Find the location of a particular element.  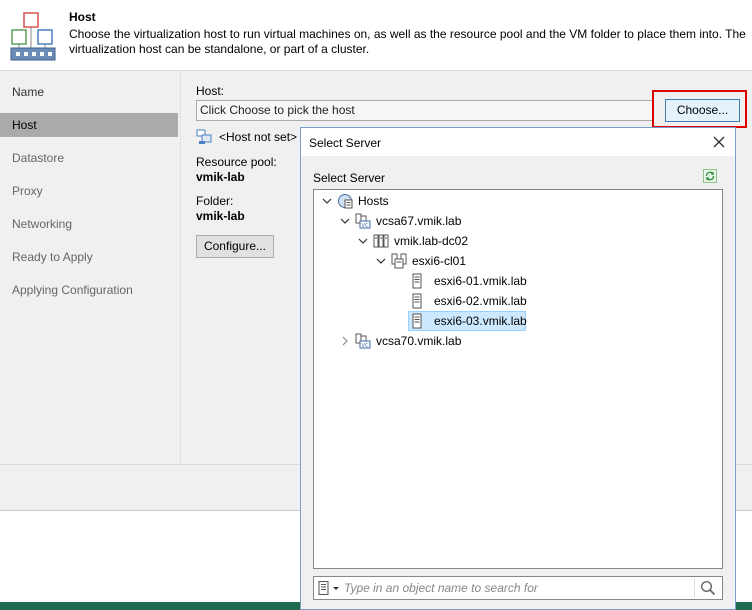

nav-item-proxy: Proxy is located at coordinates (89, 191).